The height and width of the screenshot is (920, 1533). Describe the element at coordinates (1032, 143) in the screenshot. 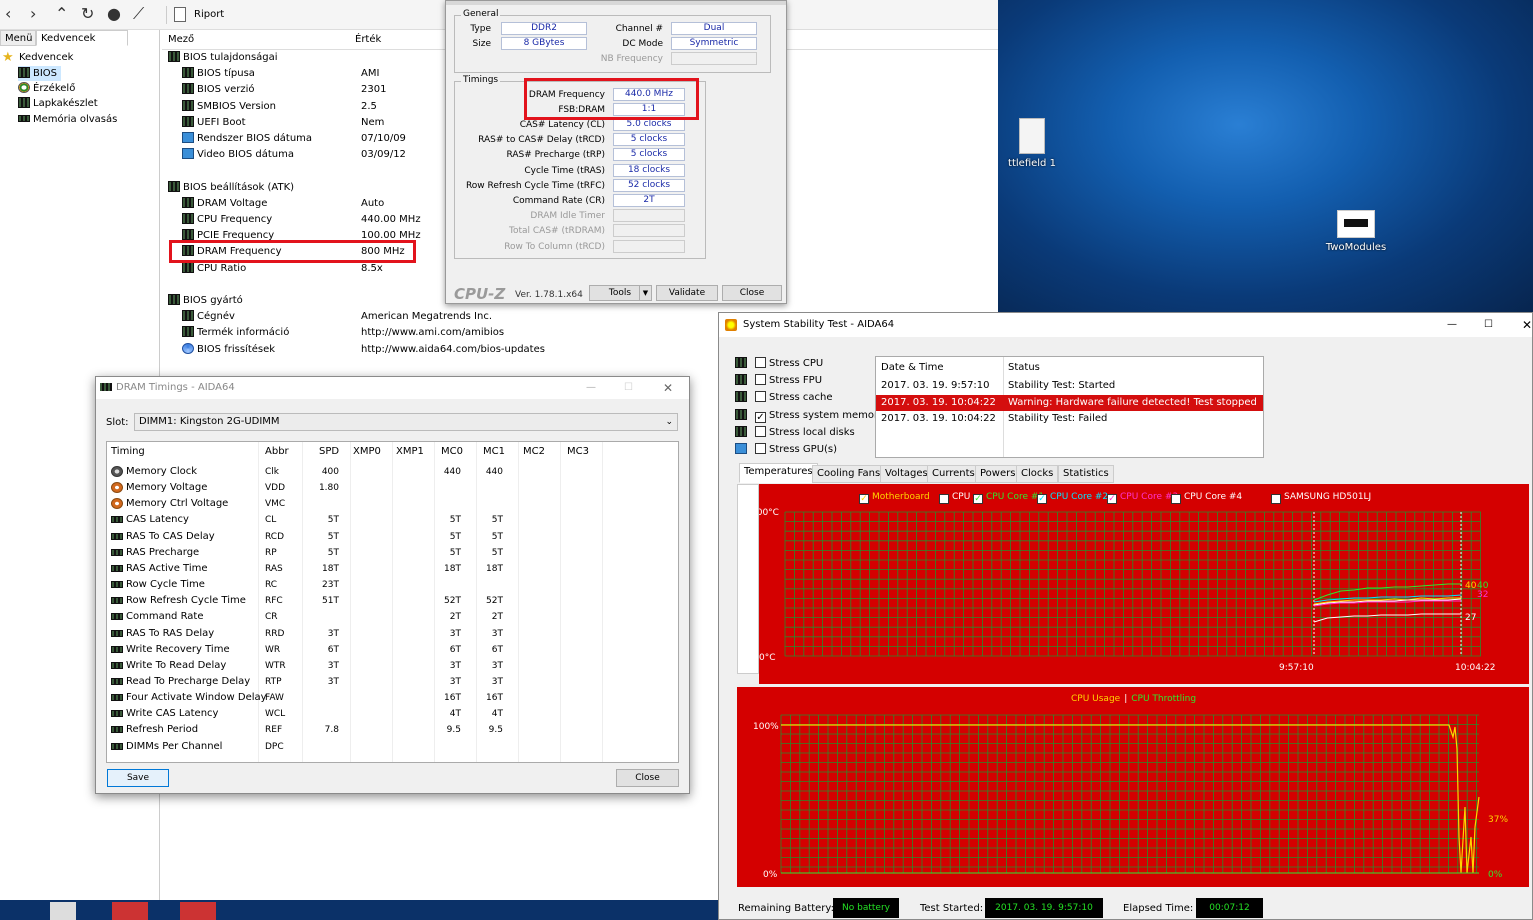

I see `desktop-icon-battlefield: ttlefield 1` at that location.